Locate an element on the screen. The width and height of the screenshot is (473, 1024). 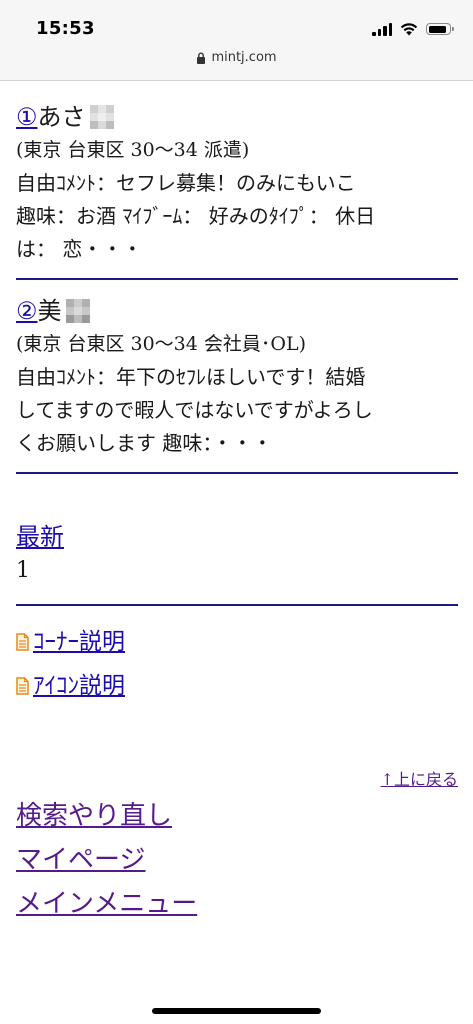
entry-location: (東京 台東区 30〜34 会社員･OL) is located at coordinates (161, 344).